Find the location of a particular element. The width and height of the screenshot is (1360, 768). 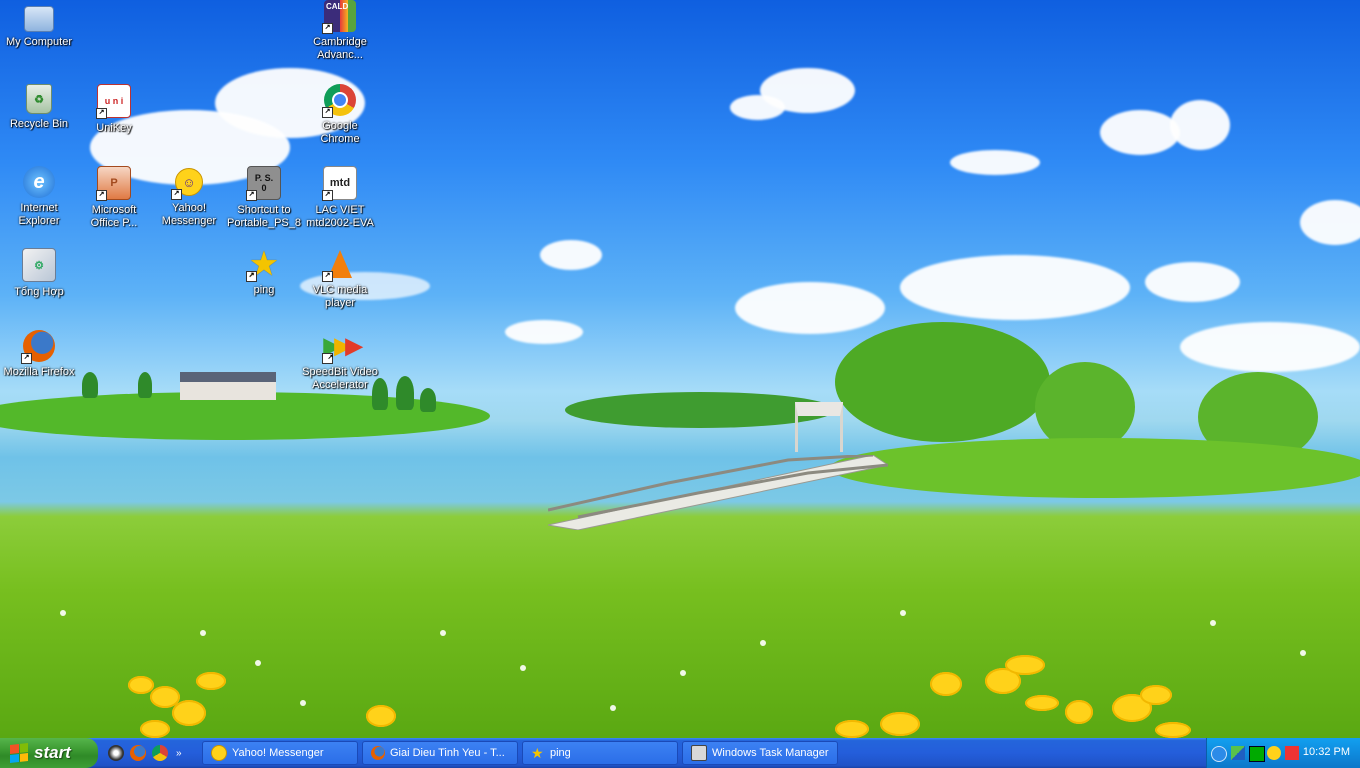

desktop-icon-vlc: ↗ VLC media player is located at coordinates (340, 279).